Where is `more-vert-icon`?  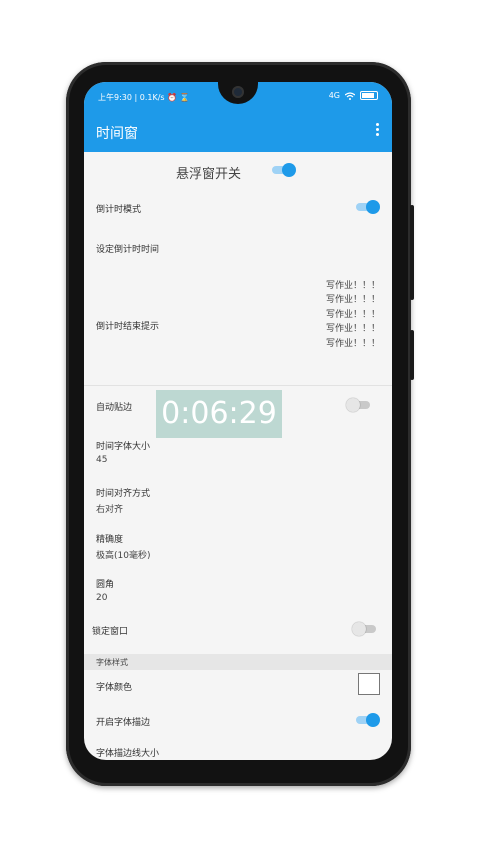 more-vert-icon is located at coordinates (378, 131).